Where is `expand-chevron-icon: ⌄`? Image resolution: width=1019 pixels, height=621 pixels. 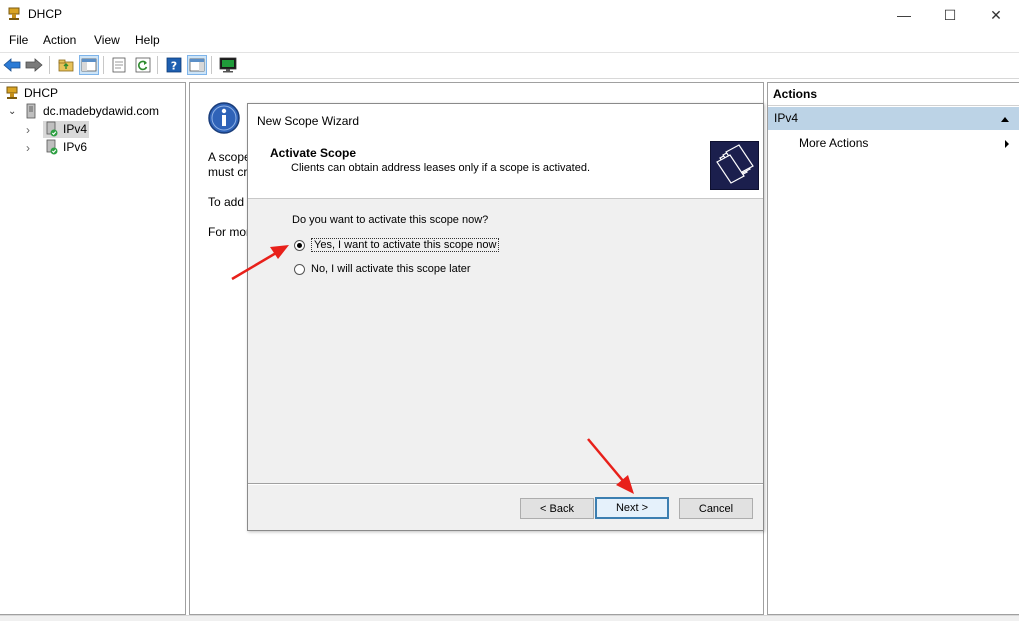
expand-chevron-icon: ⌄ is located at coordinates (12, 111).